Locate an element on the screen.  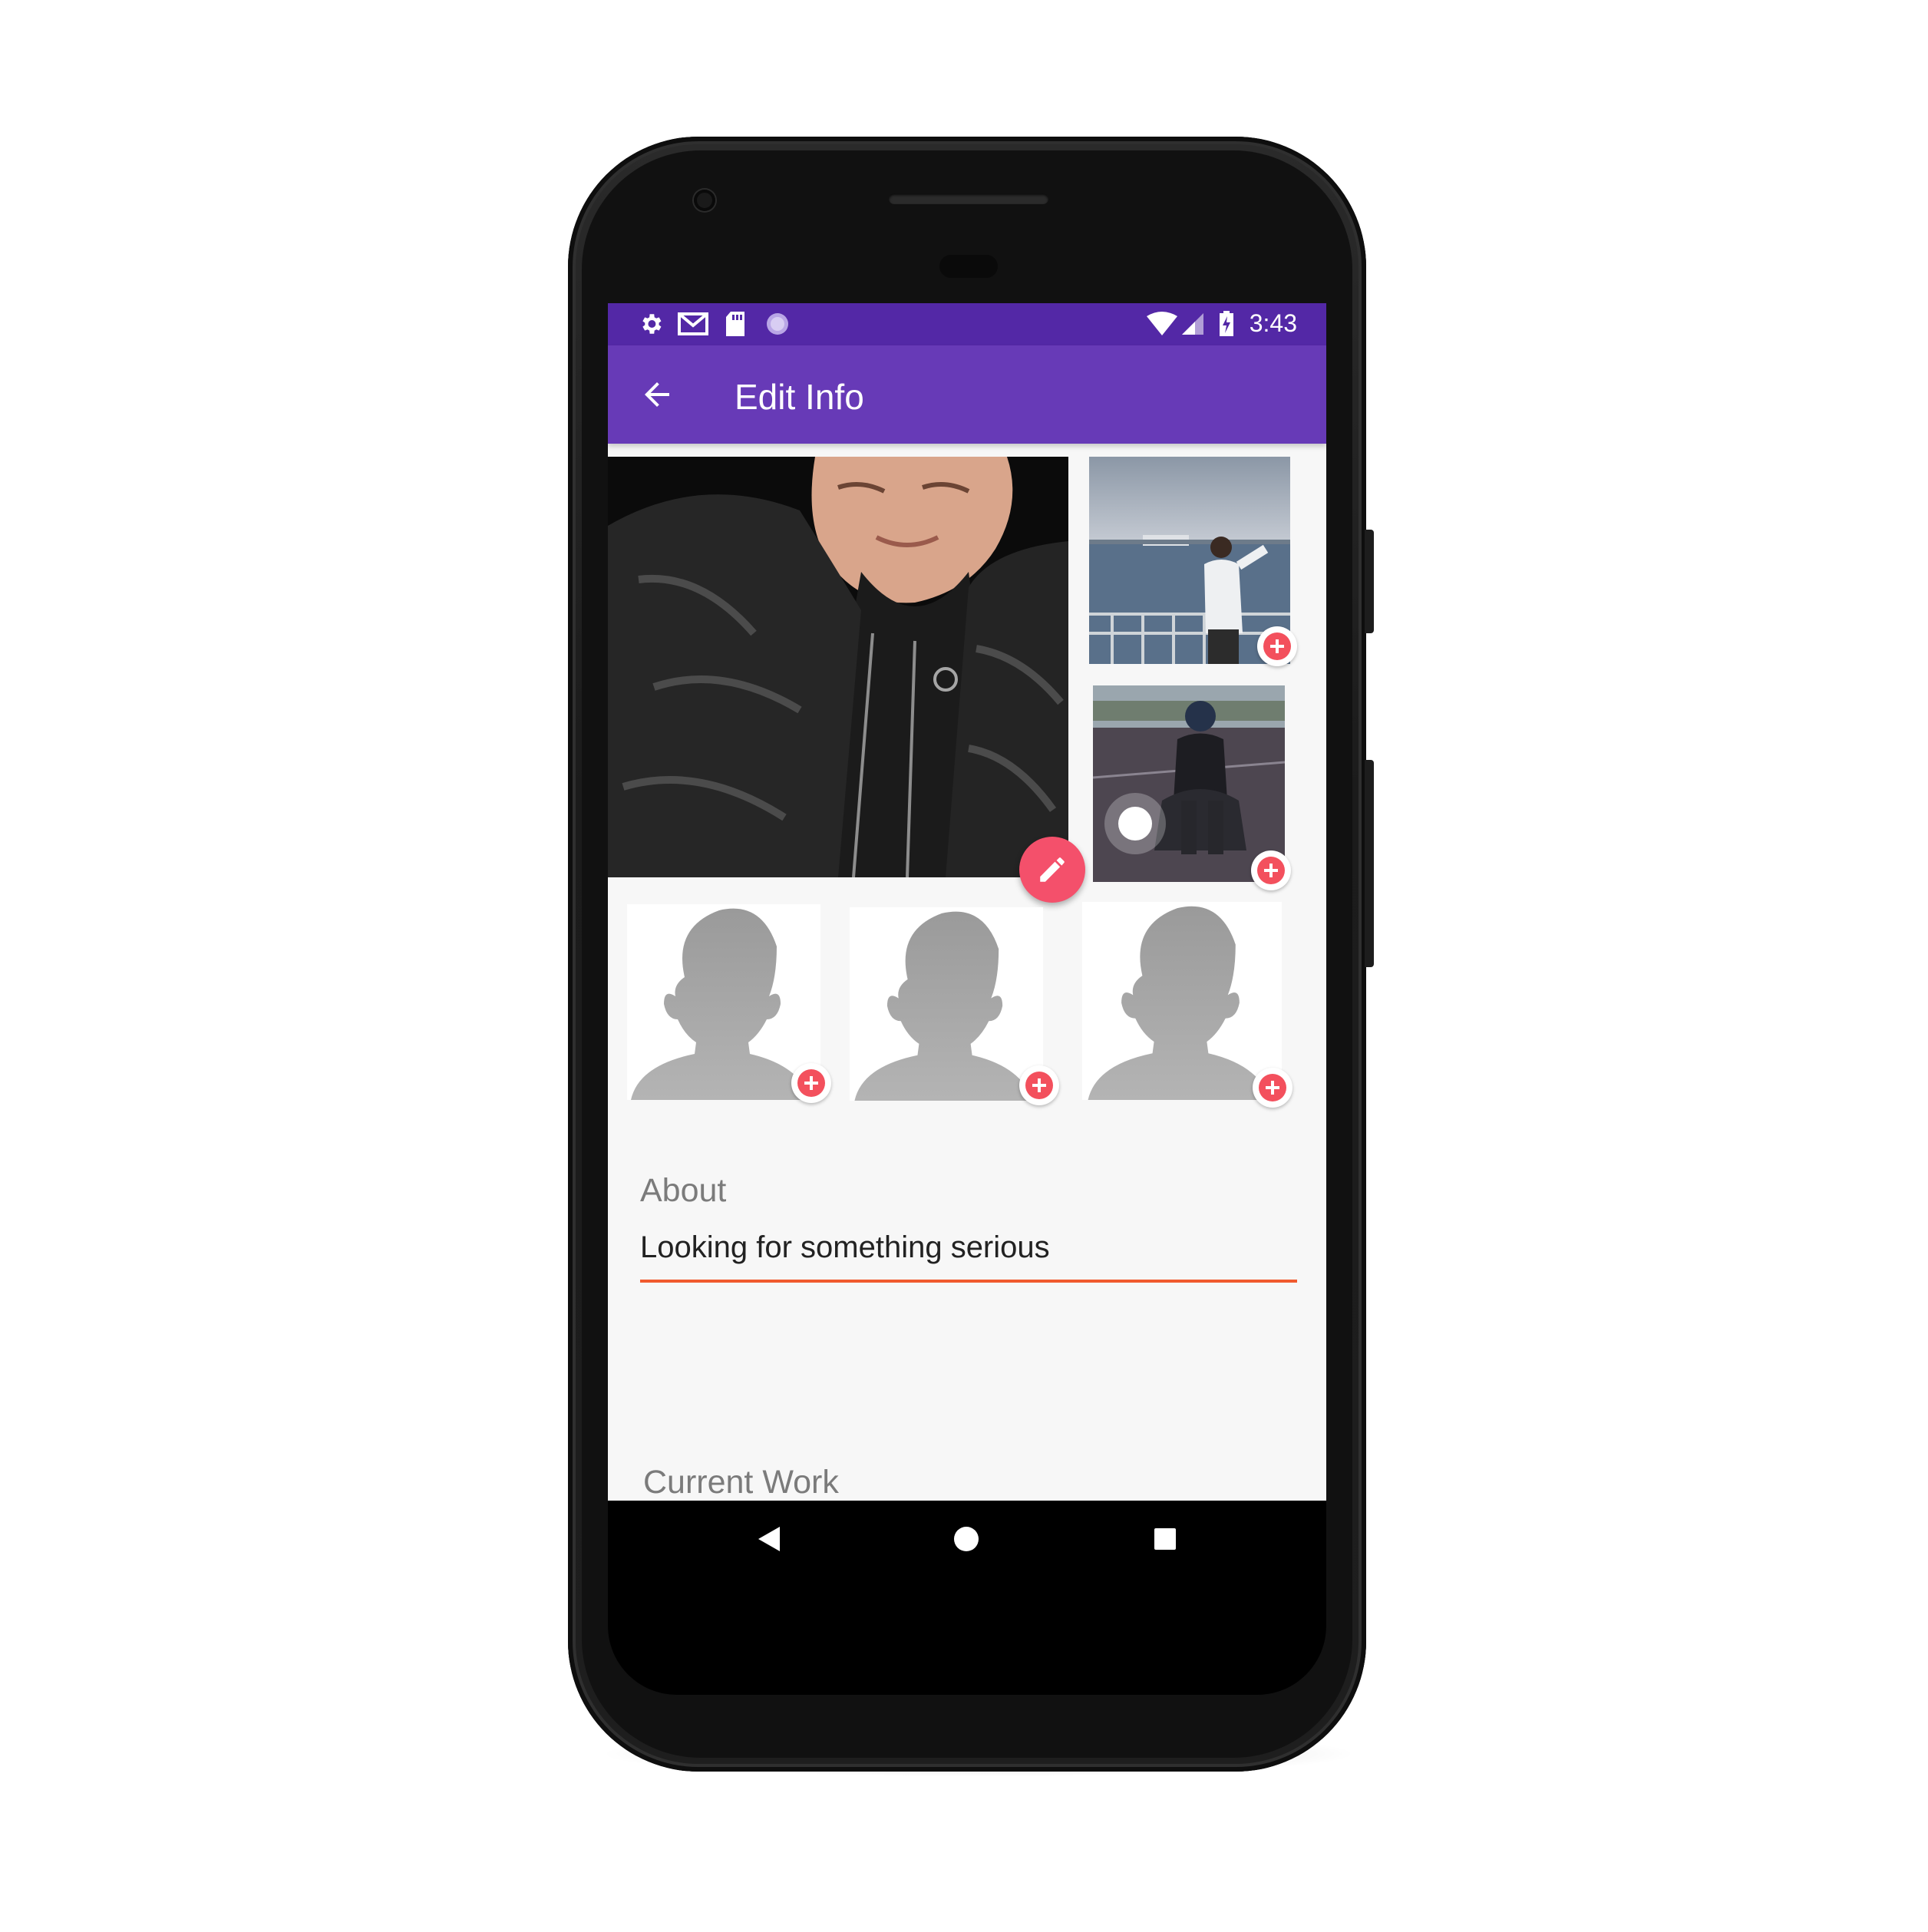
phone-chin is located at coordinates (967, 1637).